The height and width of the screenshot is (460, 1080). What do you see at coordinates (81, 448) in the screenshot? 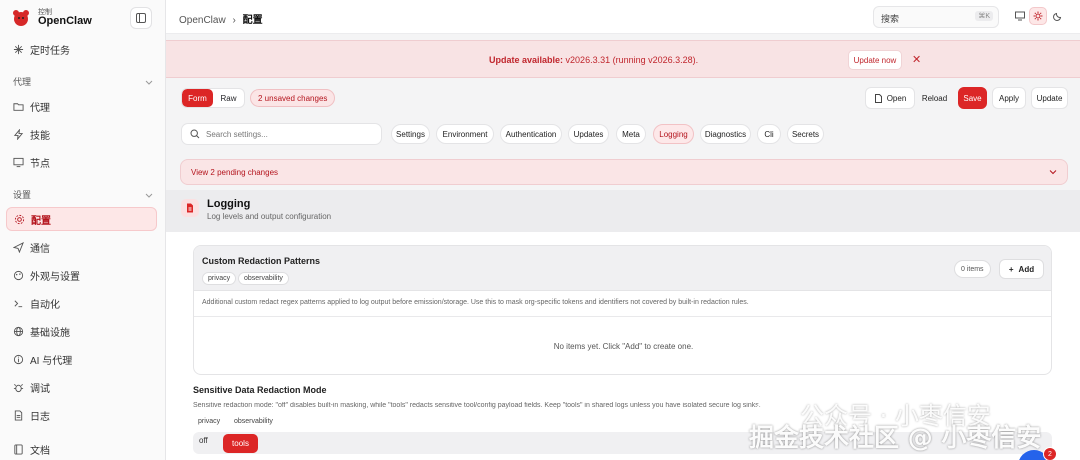
I see `sidebar-item-docs: 文档` at bounding box center [81, 448].